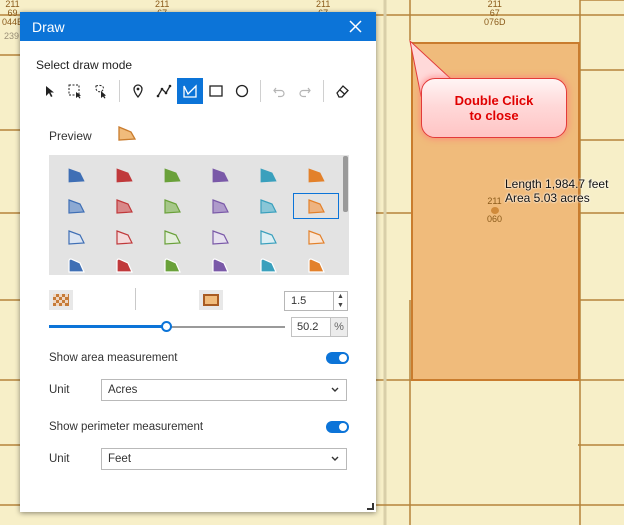 This screenshot has width=624, height=525. What do you see at coordinates (494, 100) in the screenshot?
I see `callout-line-1: Double Click` at bounding box center [494, 100].